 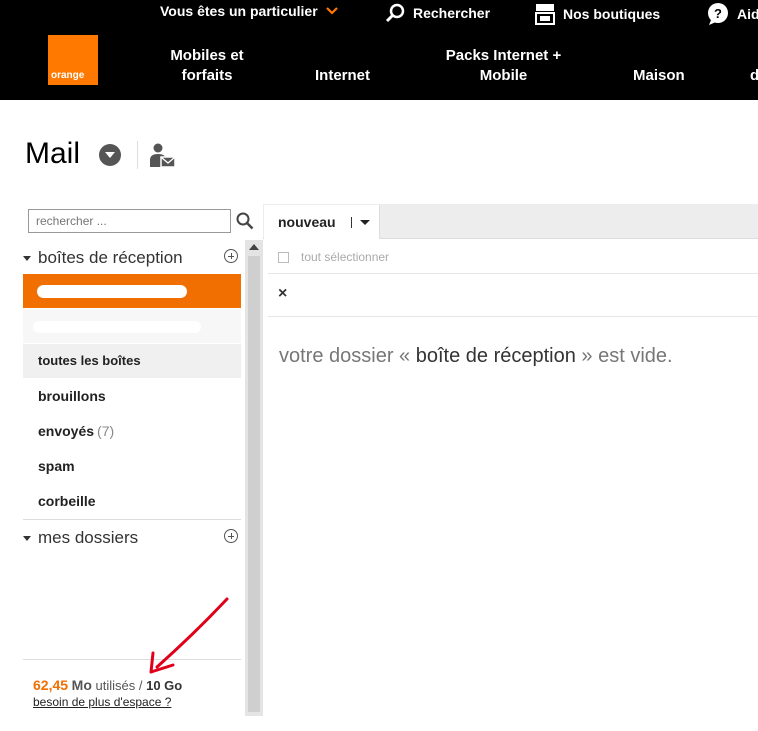 What do you see at coordinates (503, 66) in the screenshot?
I see `nav-packs: Packs Internet + Mobile` at bounding box center [503, 66].